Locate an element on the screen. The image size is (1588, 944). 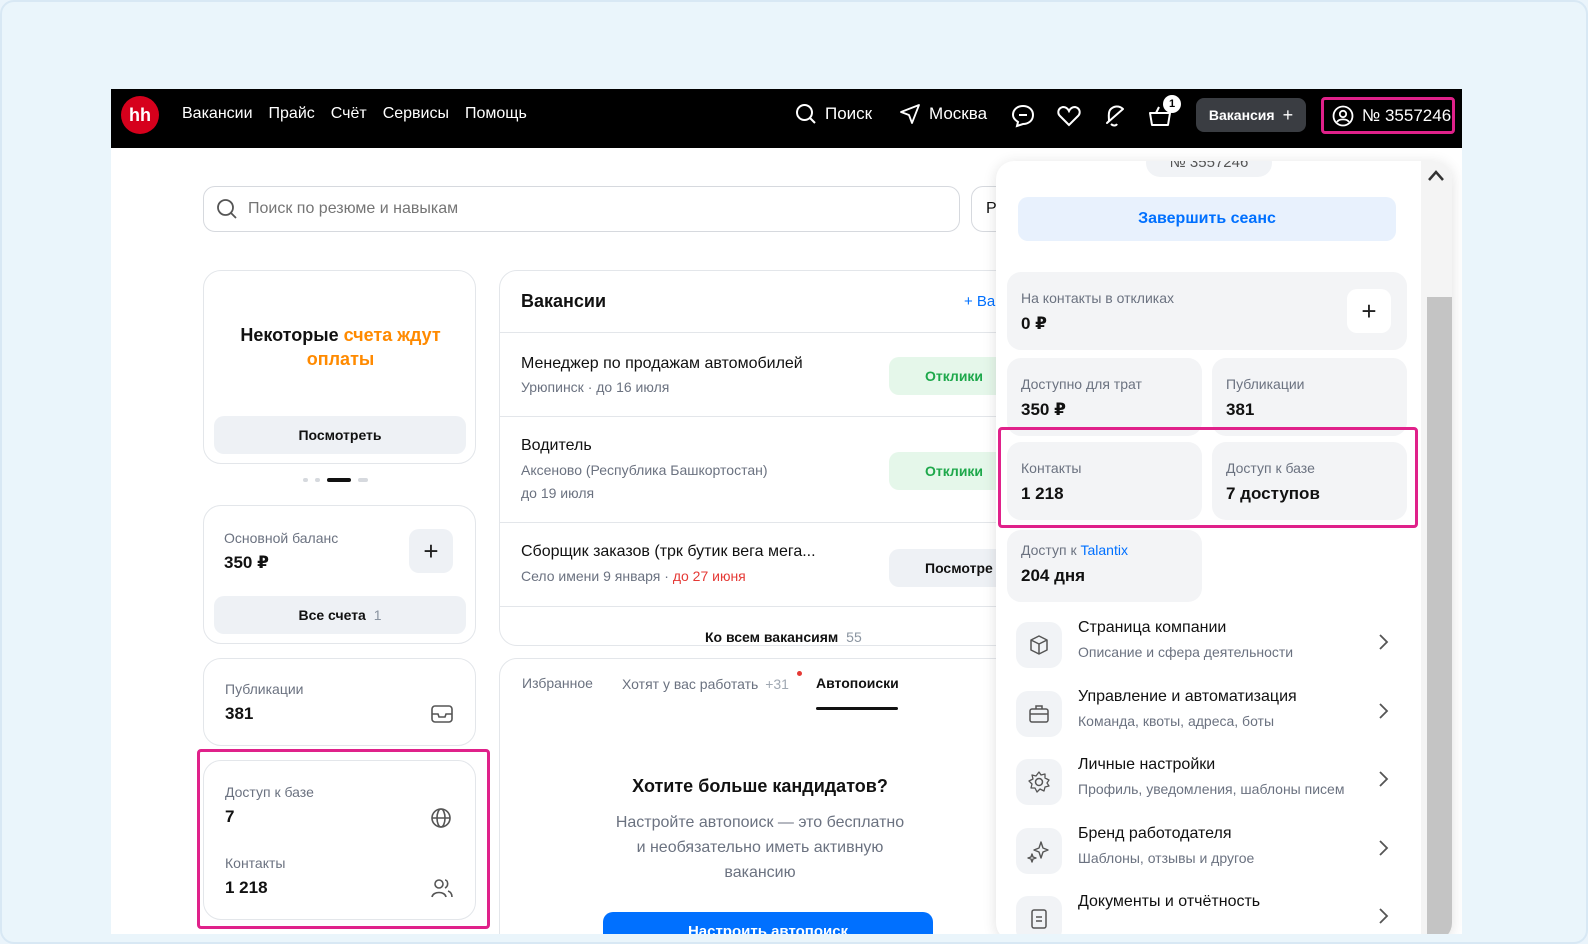
nav-vacancies: Вакансии is located at coordinates (217, 114).